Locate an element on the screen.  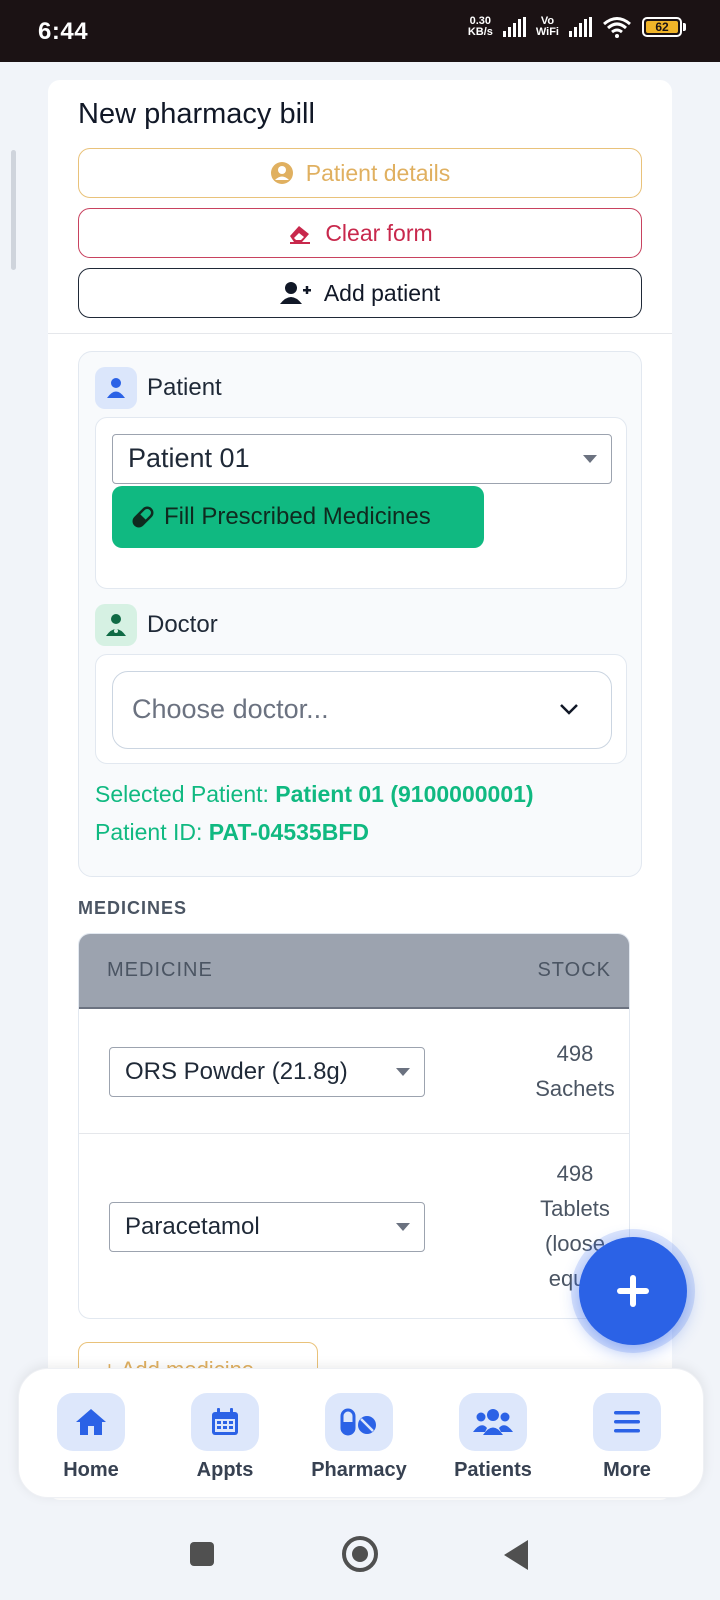
cell-signal-icon is located at coordinates (514, 27).